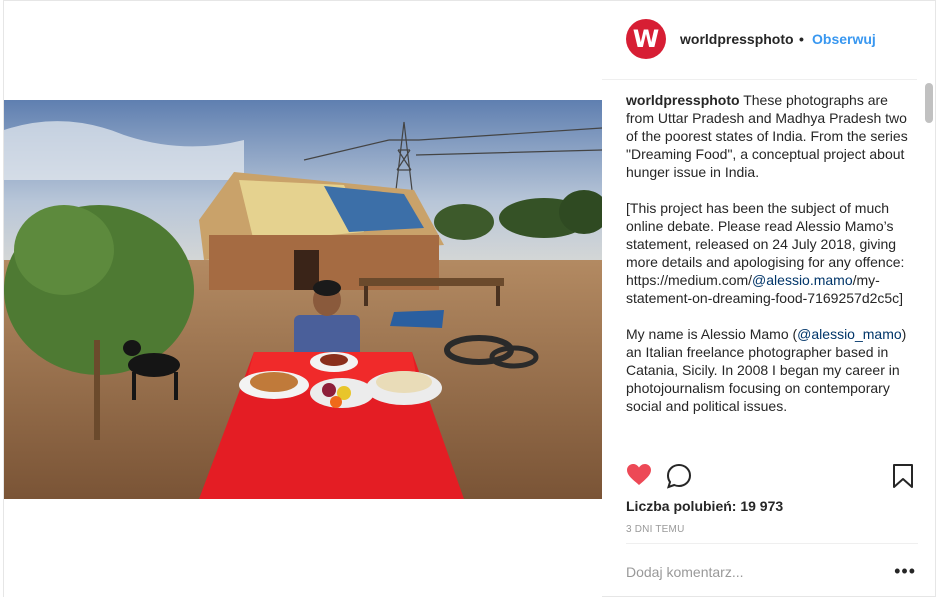  I want to click on caption-mention-link: @alessio.mamo, so click(802, 280).